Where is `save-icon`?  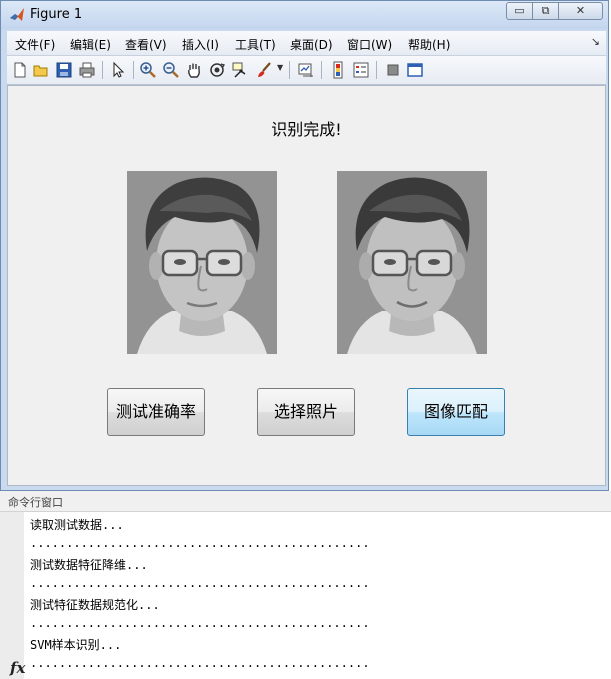 save-icon is located at coordinates (64, 70).